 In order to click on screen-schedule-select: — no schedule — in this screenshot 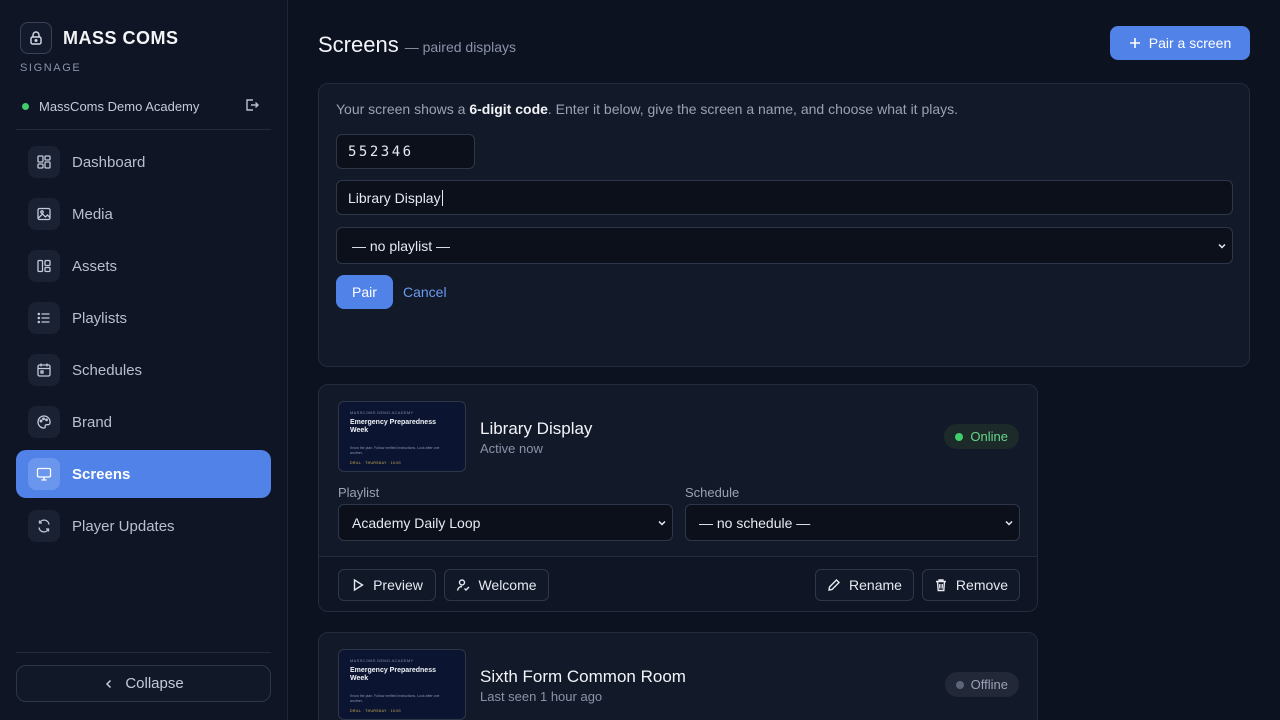, I will do `click(852, 522)`.